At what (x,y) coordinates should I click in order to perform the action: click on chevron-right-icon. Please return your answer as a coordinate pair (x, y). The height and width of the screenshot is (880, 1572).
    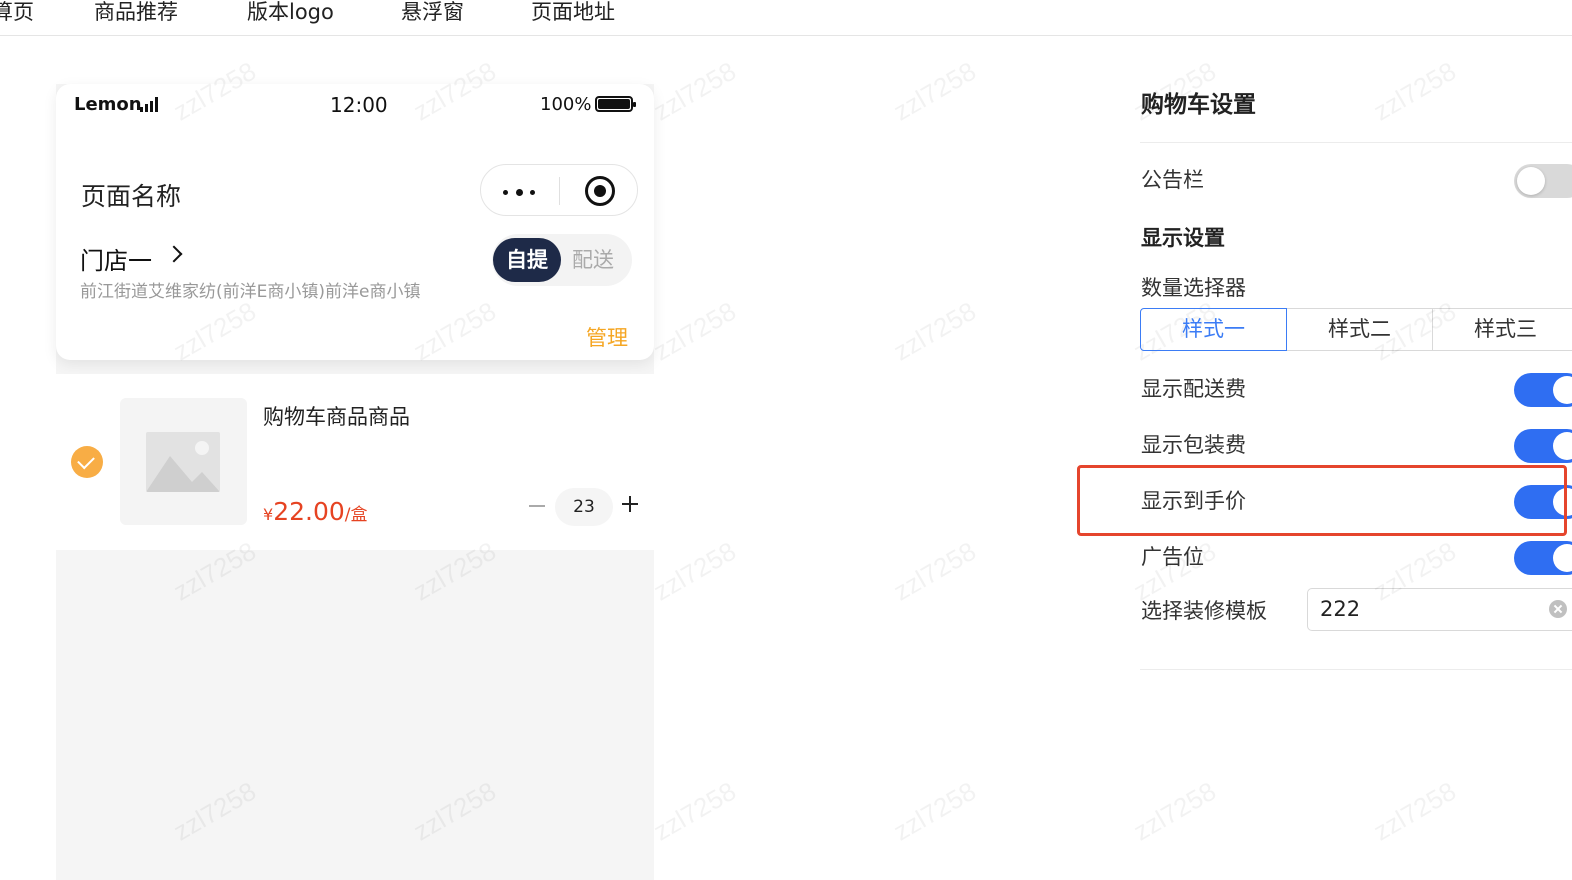
    Looking at the image, I should click on (174, 254).